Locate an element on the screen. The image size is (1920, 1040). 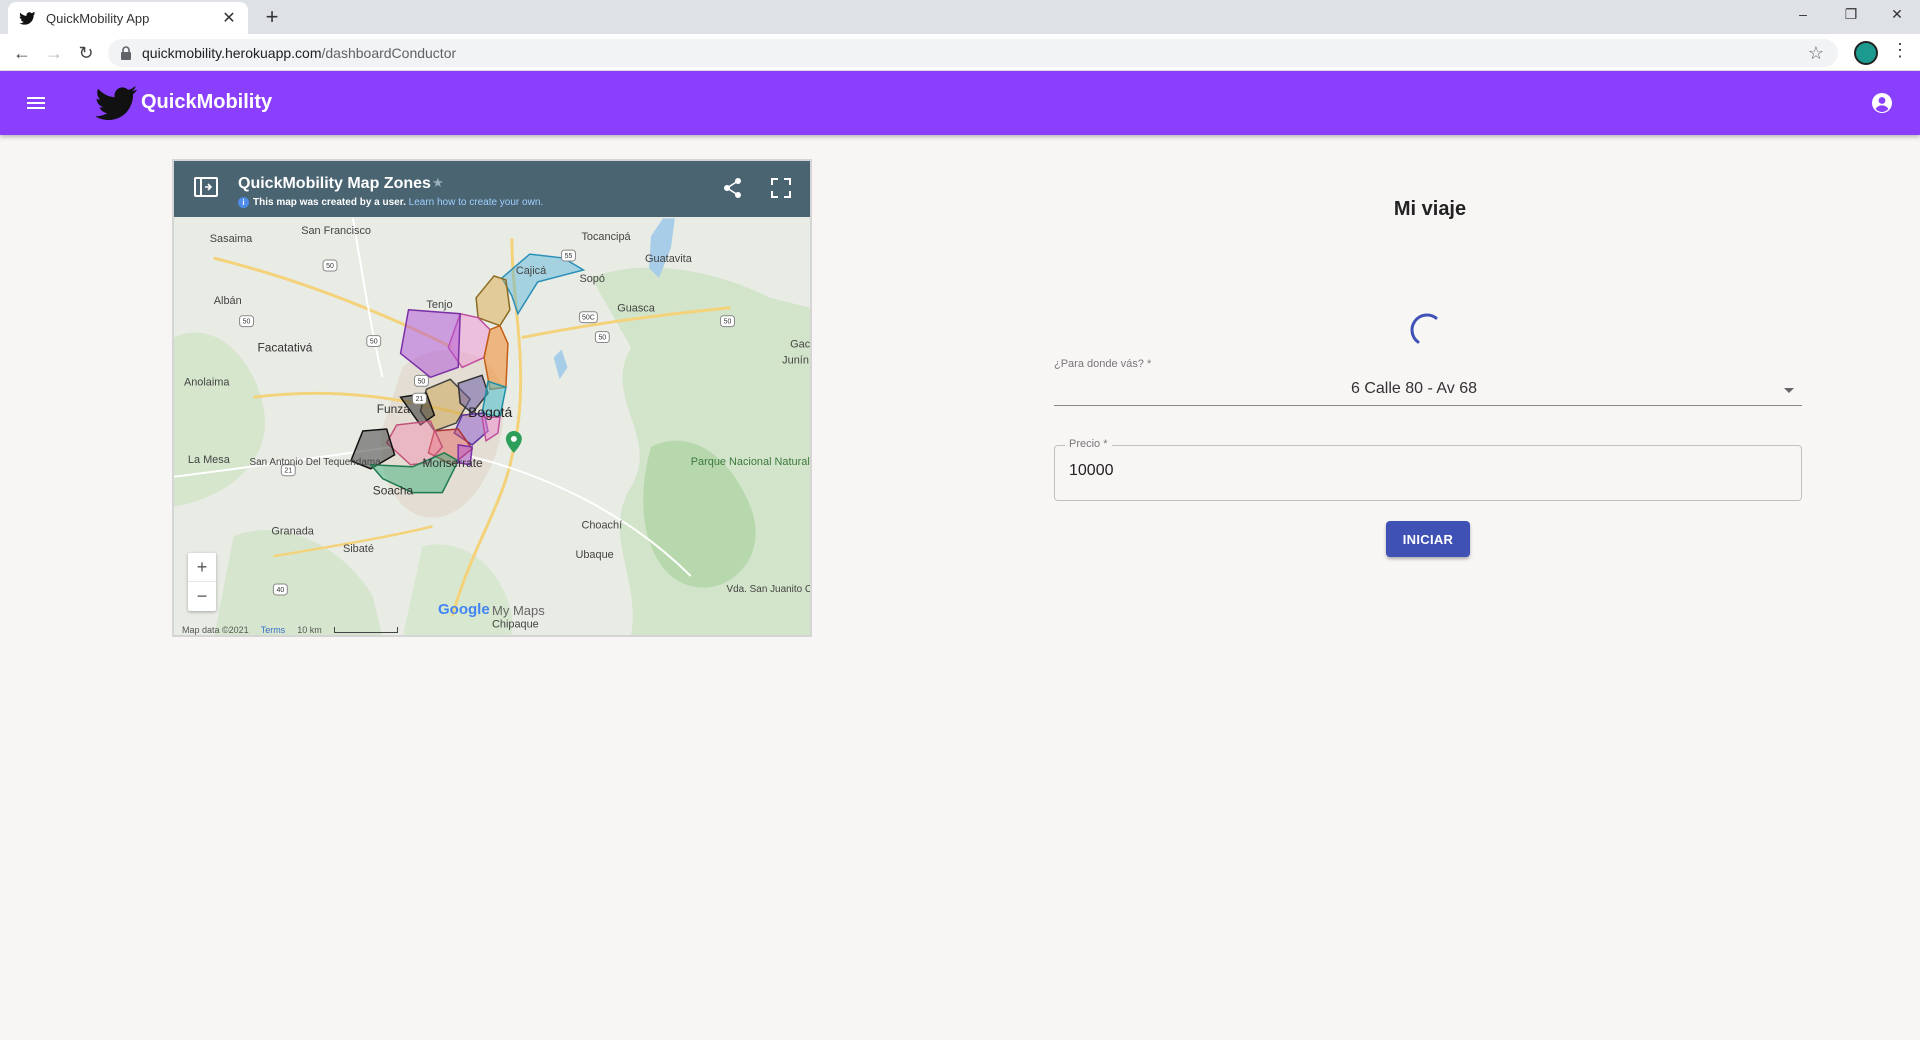
place-label: Parque Nacional Natural Chingaza is located at coordinates (750, 462).